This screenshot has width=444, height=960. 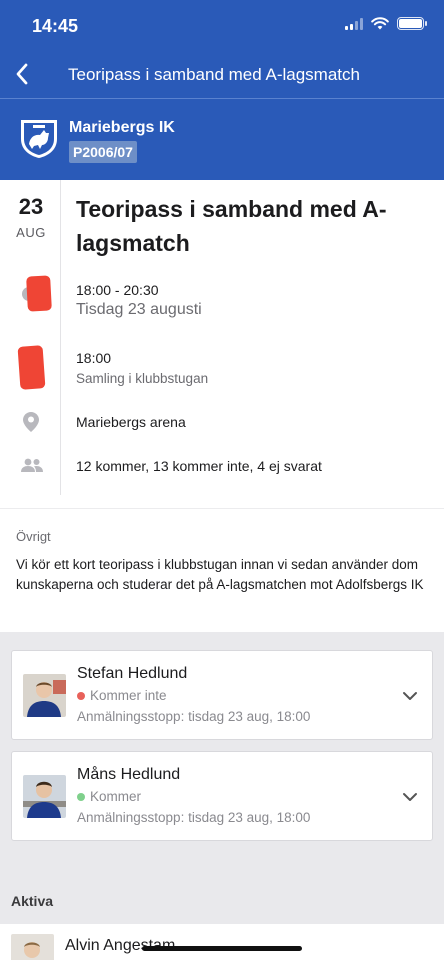 I want to click on wifi-icon, so click(x=380, y=23).